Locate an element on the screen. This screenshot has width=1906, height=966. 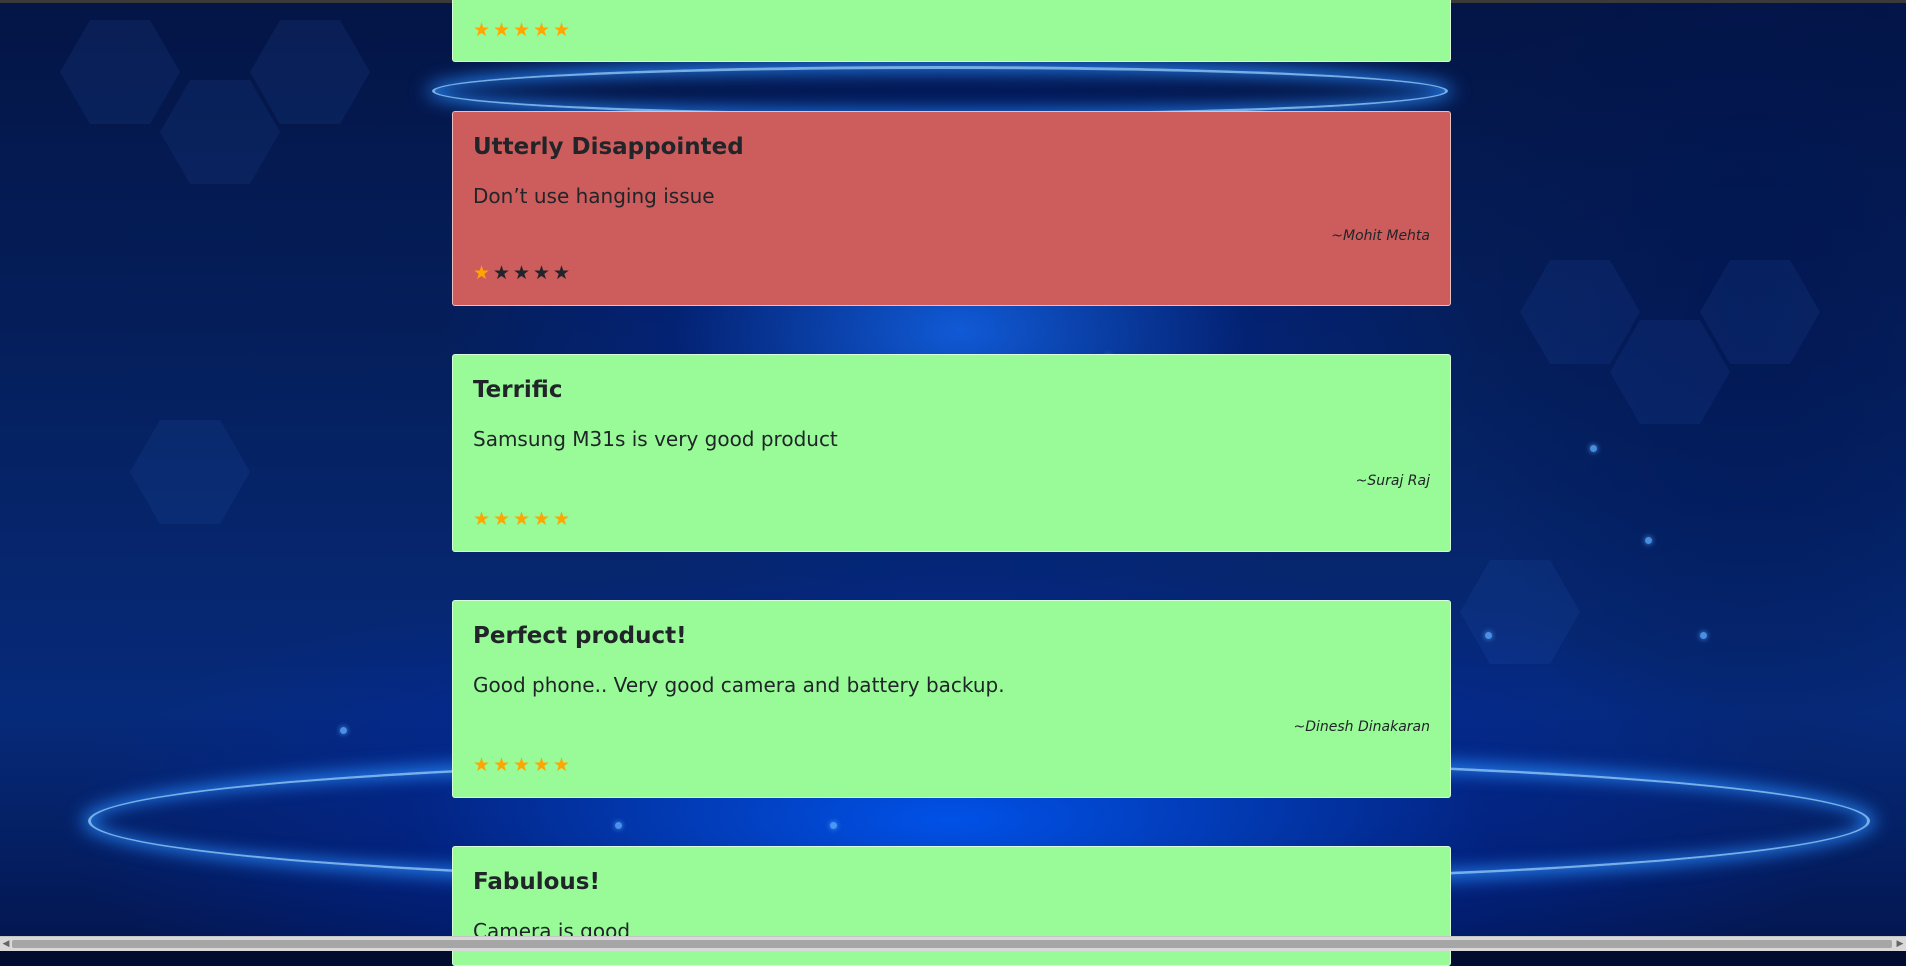
scrollbar-thumb is located at coordinates (952, 944).